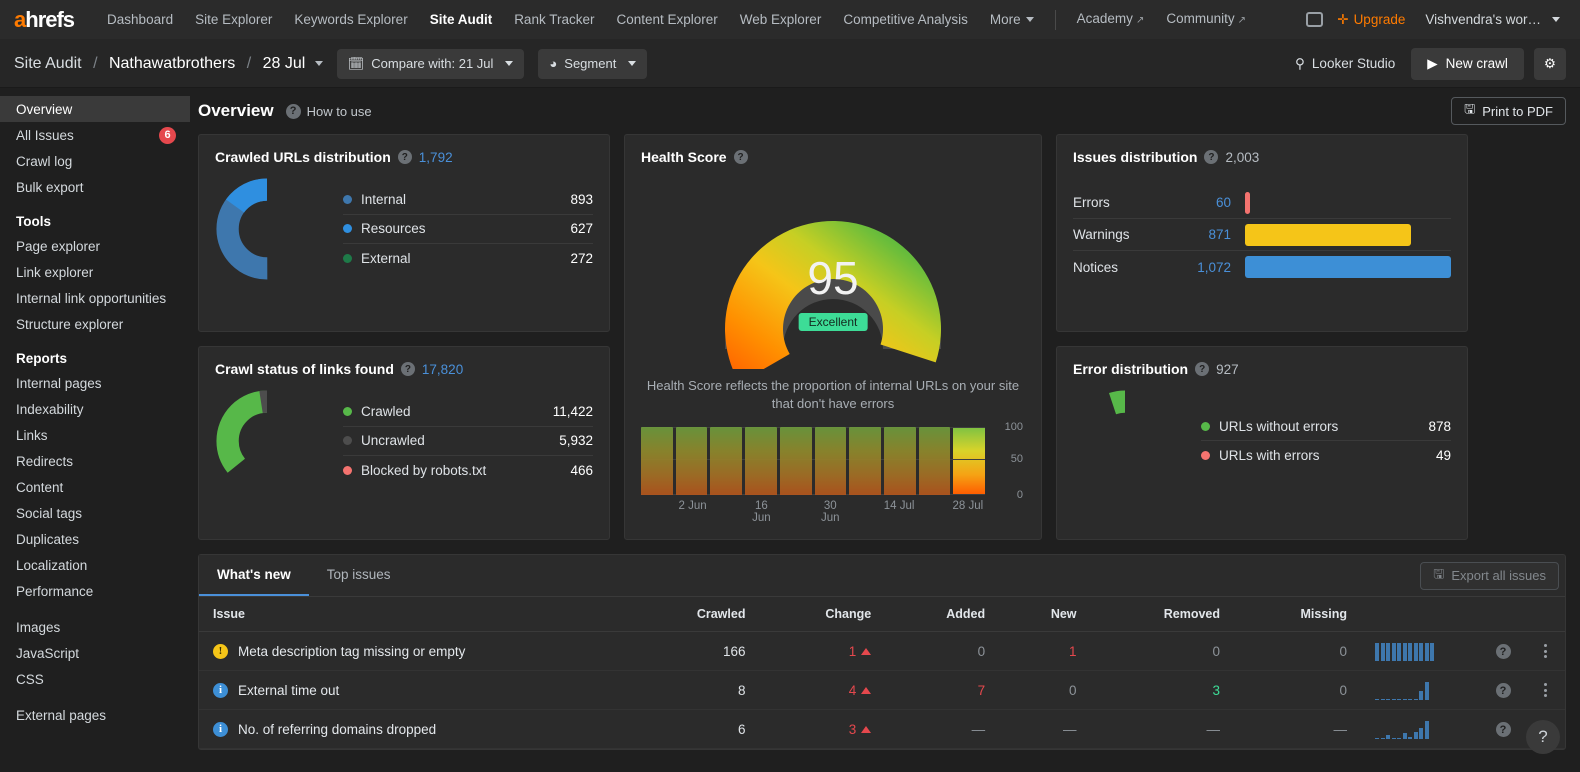  Describe the element at coordinates (468, 200) in the screenshot. I see `legend-row: Internal 893` at that location.